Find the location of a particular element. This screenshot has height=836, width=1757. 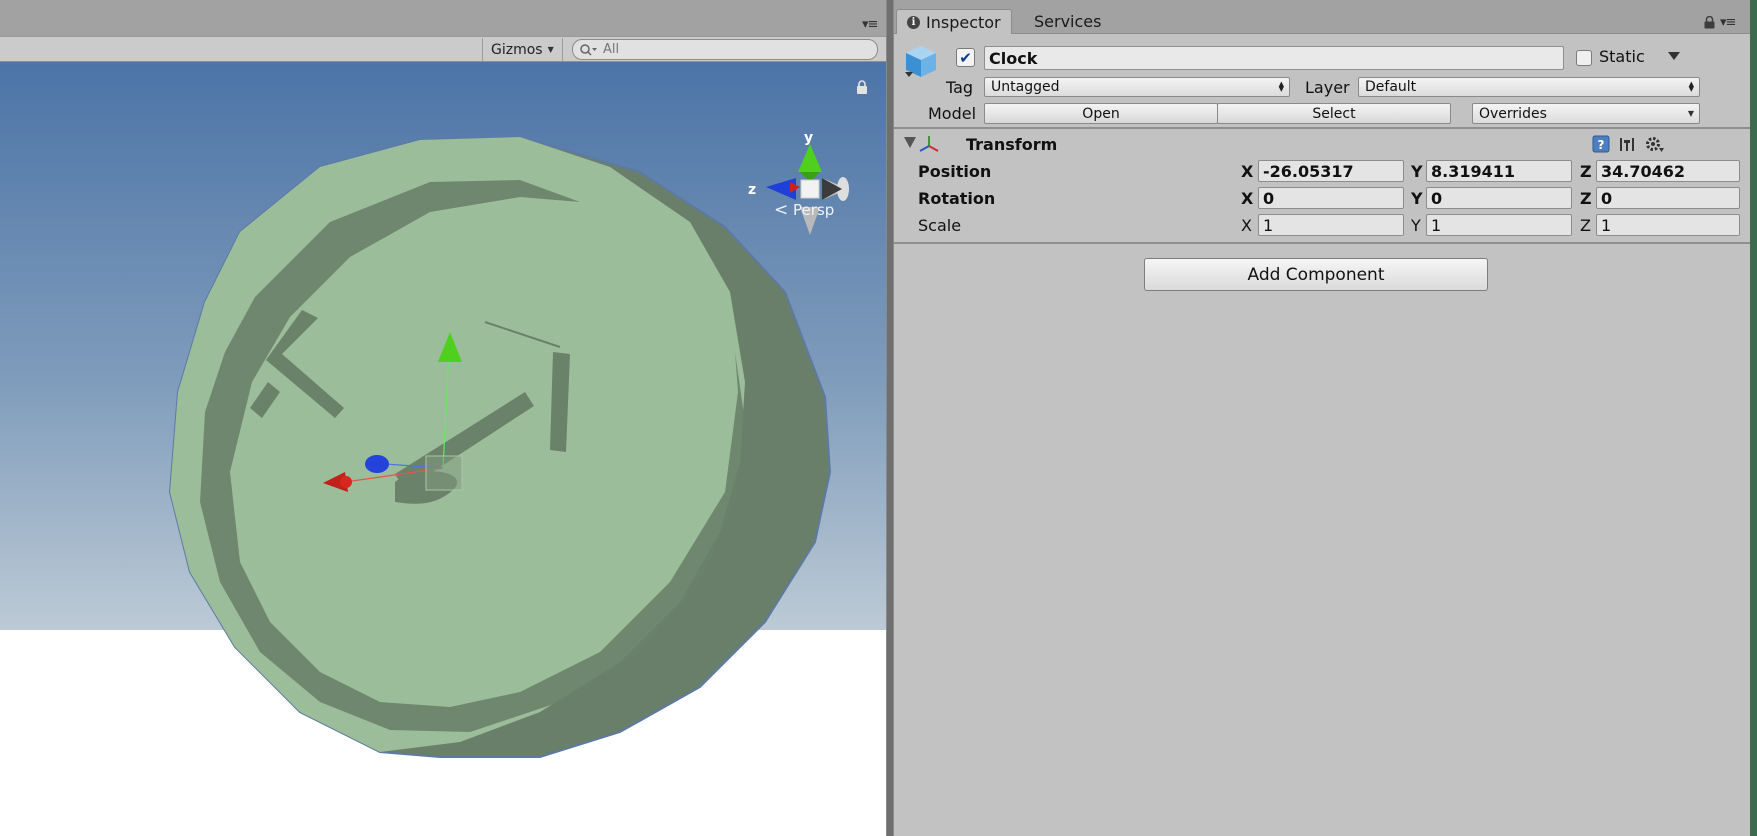

static-checkbox is located at coordinates (1584, 58).